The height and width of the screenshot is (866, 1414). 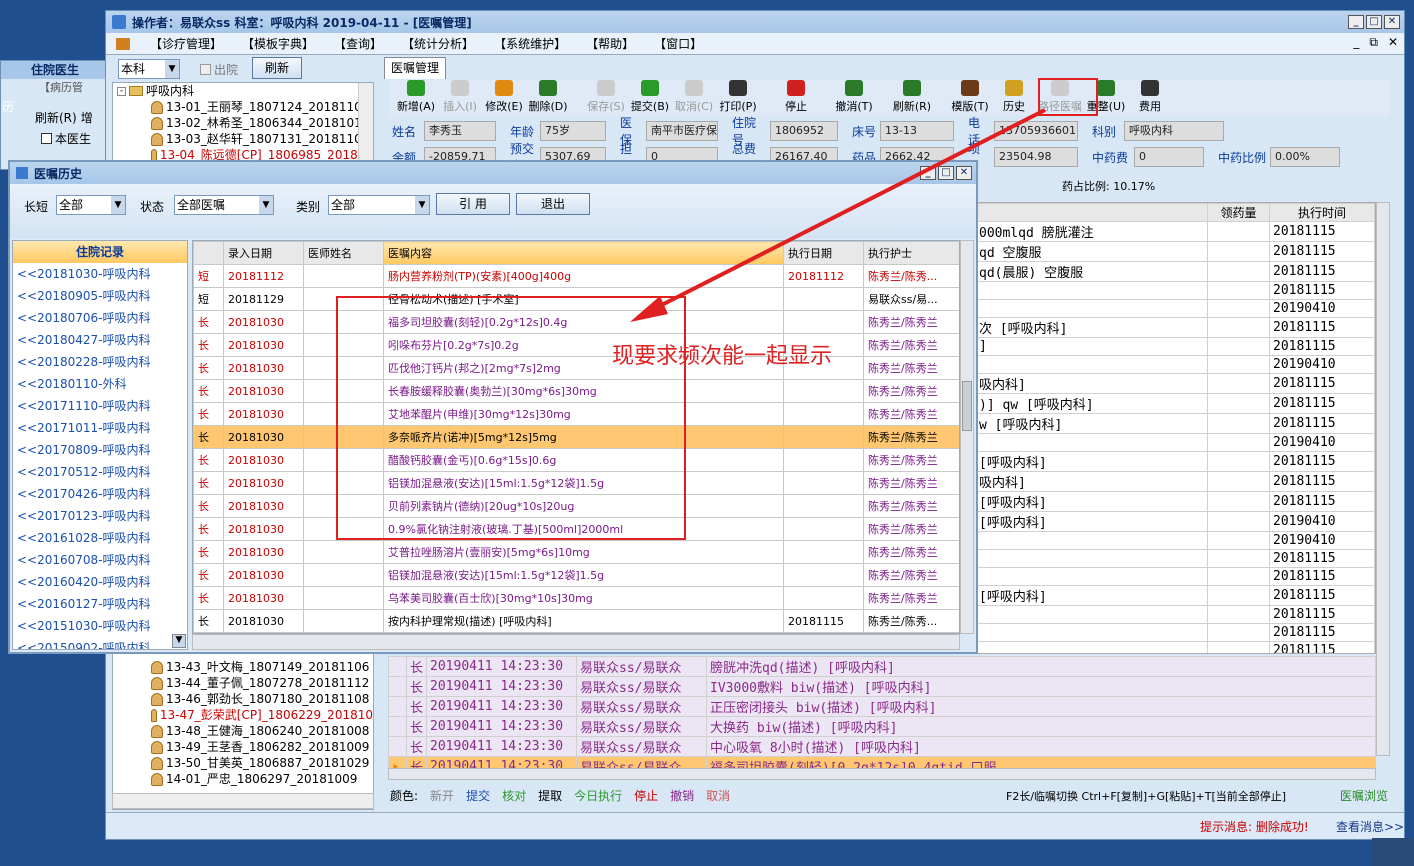 I want to click on bg-add-button: 增, so click(x=87, y=117).